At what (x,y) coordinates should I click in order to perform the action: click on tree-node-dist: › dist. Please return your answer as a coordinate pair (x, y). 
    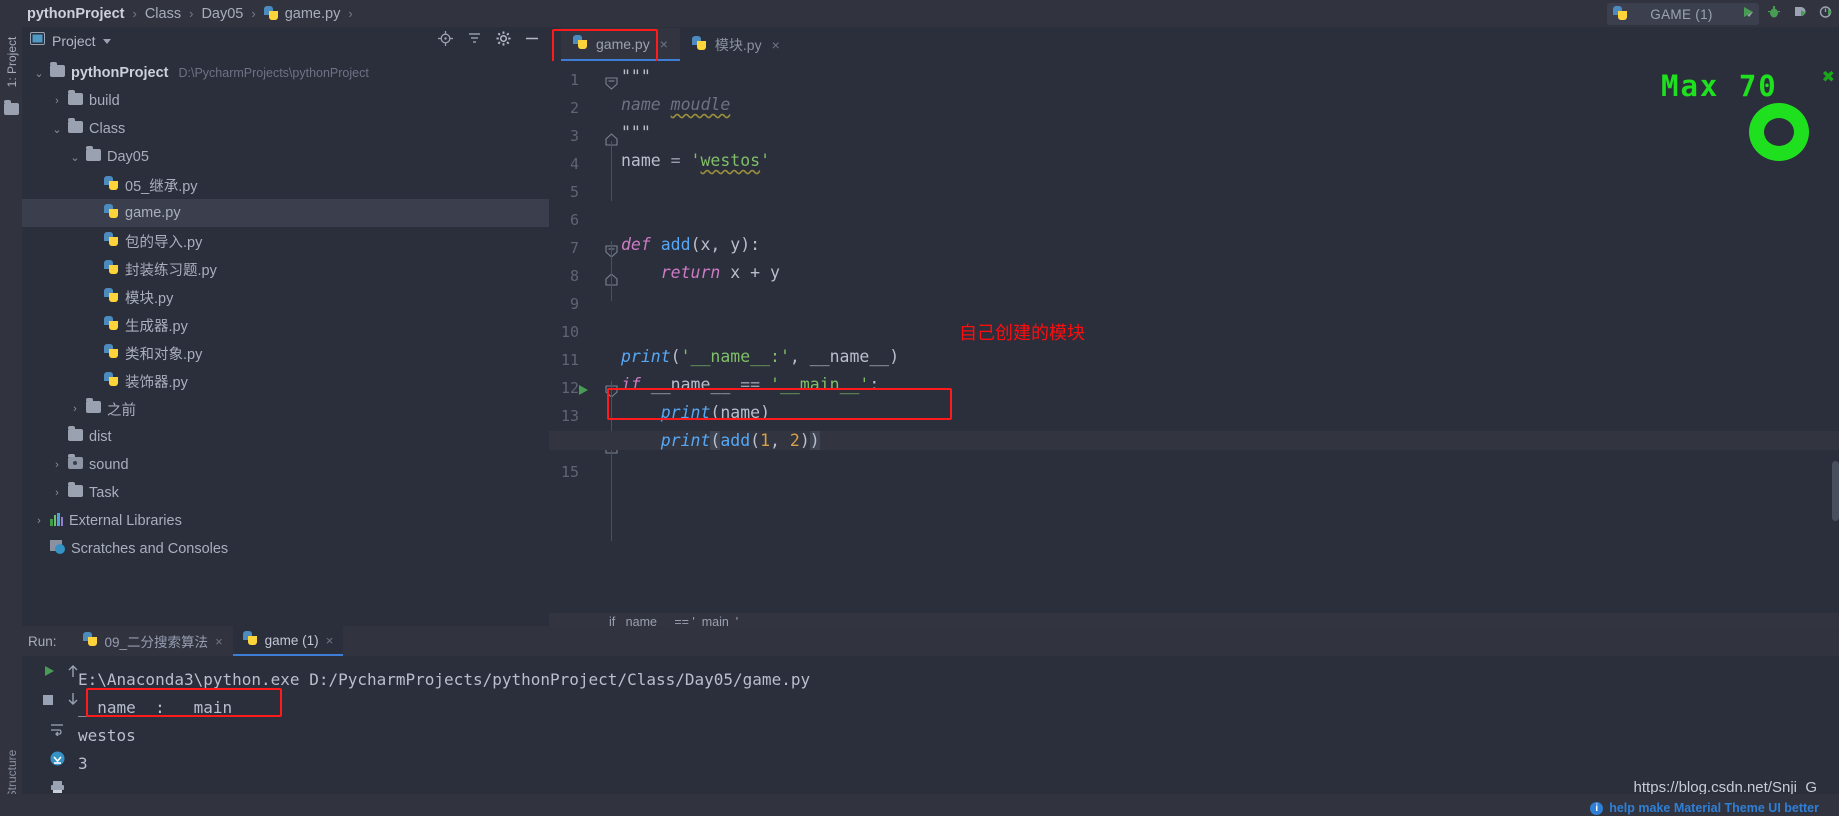
    Looking at the image, I should click on (285, 437).